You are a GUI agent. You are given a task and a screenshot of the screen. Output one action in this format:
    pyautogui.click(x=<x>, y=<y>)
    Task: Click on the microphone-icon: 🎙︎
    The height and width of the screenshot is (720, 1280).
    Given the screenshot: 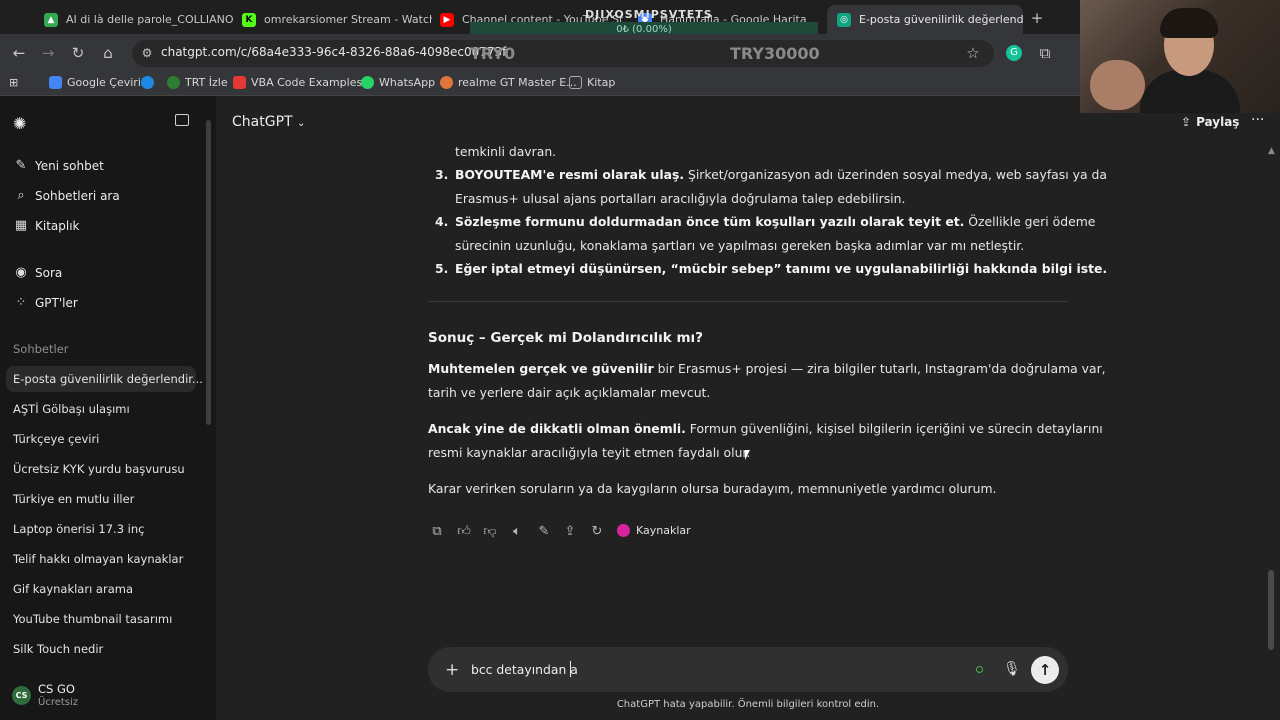 What is the action you would take?
    pyautogui.click(x=1012, y=669)
    